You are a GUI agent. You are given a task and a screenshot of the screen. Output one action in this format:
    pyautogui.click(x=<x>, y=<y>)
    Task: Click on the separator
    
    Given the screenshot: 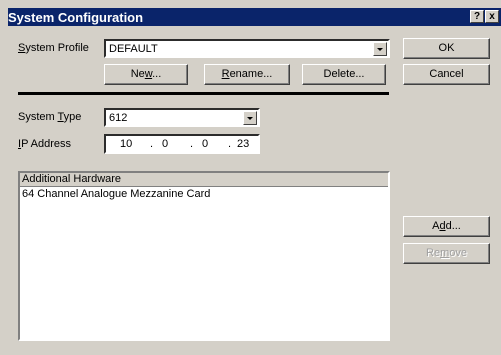 What is the action you would take?
    pyautogui.click(x=203, y=93)
    